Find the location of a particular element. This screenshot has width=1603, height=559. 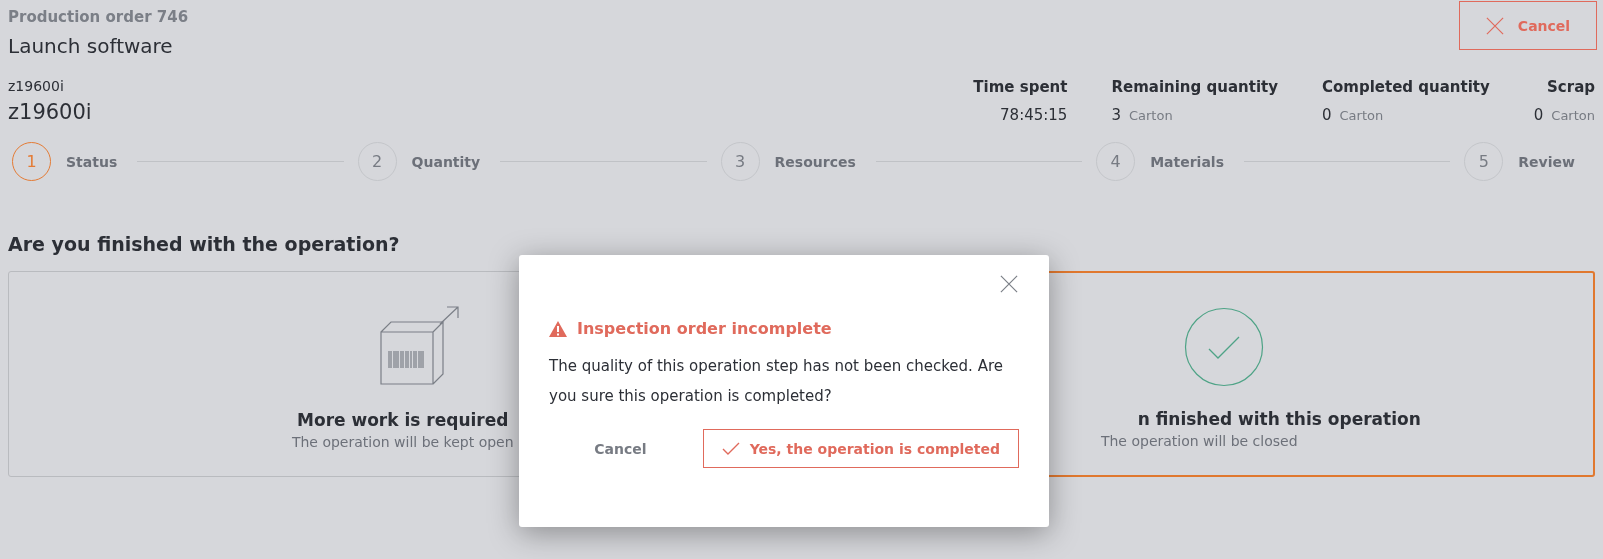

question: Are you finished with the operation? is located at coordinates (204, 244).